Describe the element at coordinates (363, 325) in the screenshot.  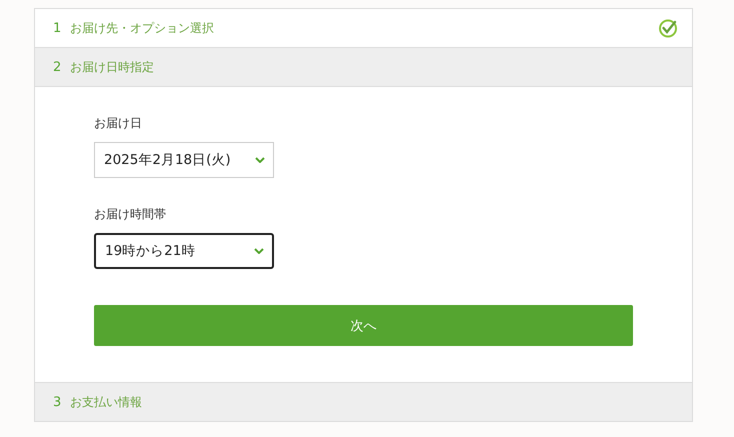
I see `next-button: 次へ` at that location.